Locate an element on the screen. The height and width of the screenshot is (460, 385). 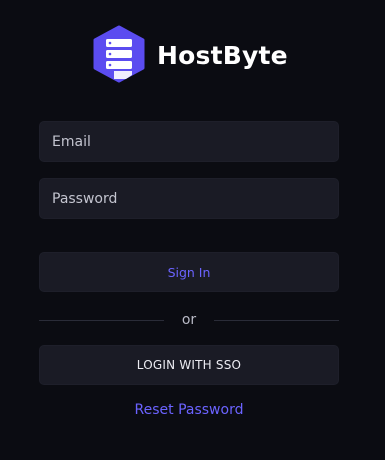
login-with-sso-button: LOGIN WITH SSO is located at coordinates (189, 365).